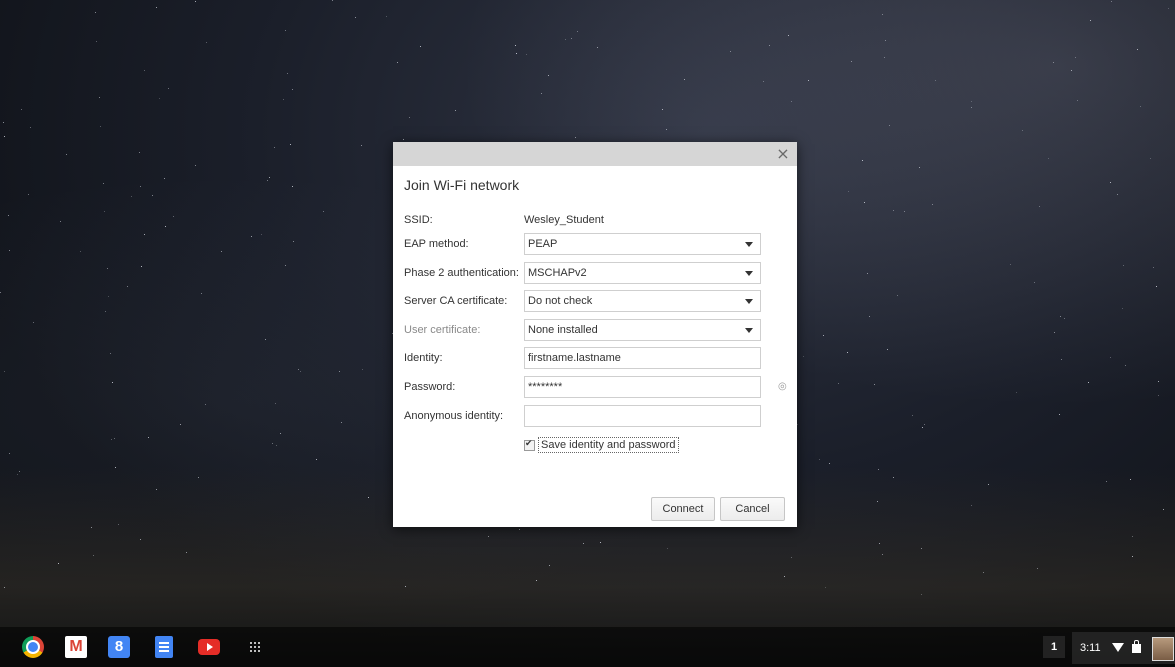  I want to click on status-tray: 3:11, so click(1123, 648).